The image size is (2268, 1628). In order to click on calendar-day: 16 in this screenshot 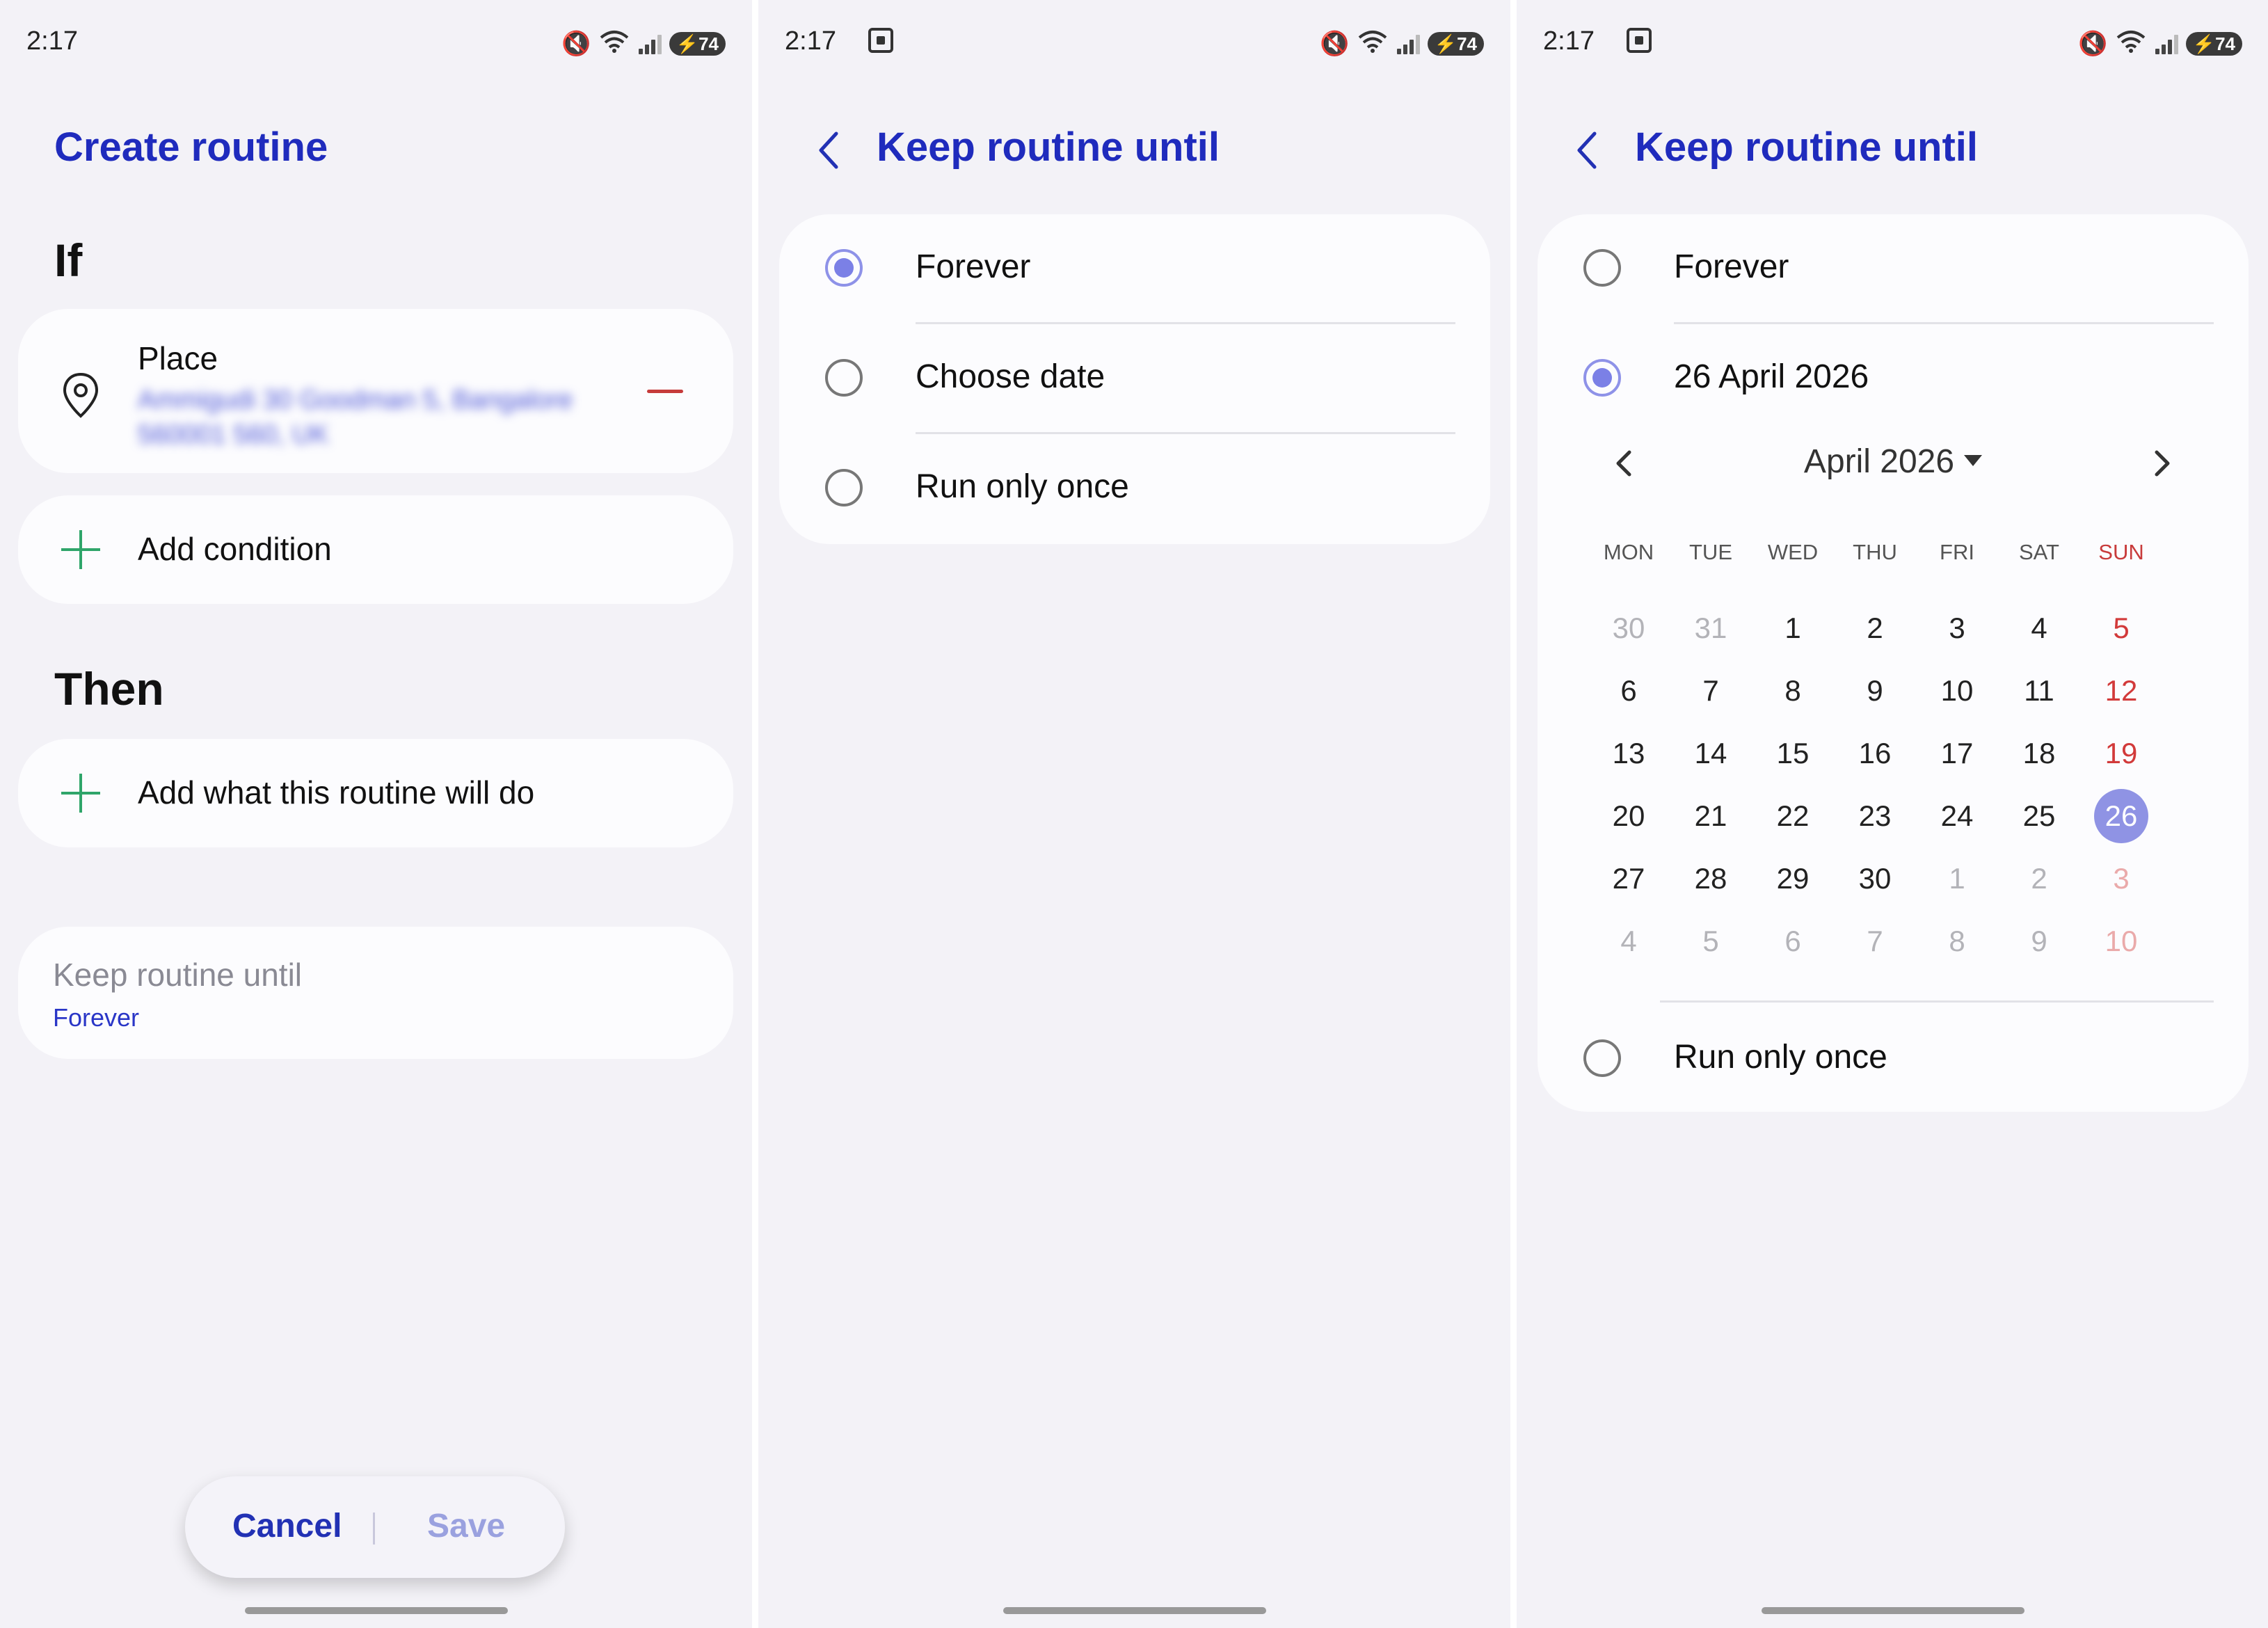, I will do `click(1875, 753)`.